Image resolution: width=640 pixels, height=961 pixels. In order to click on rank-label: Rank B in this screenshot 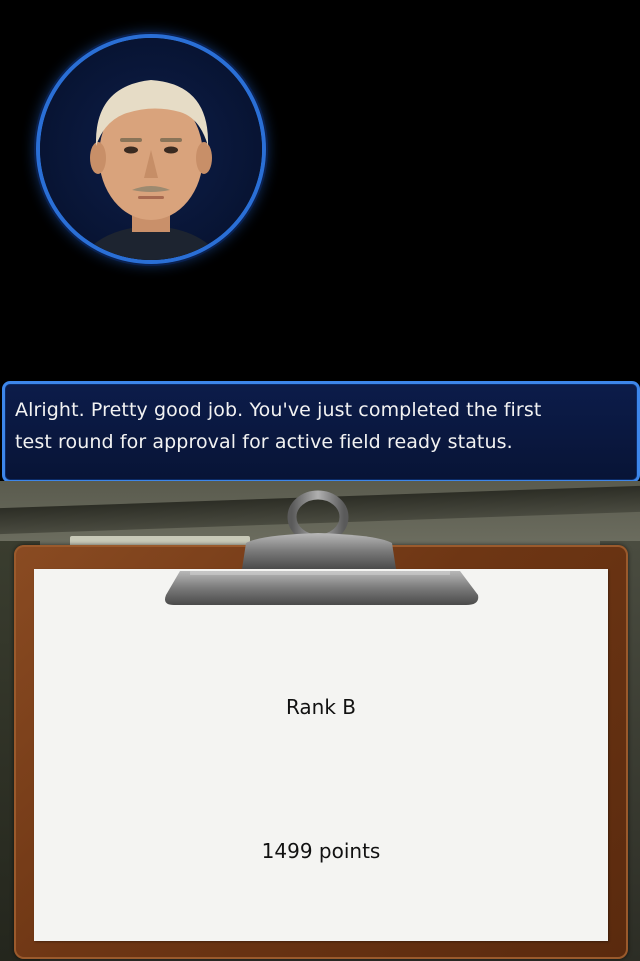, I will do `click(321, 707)`.